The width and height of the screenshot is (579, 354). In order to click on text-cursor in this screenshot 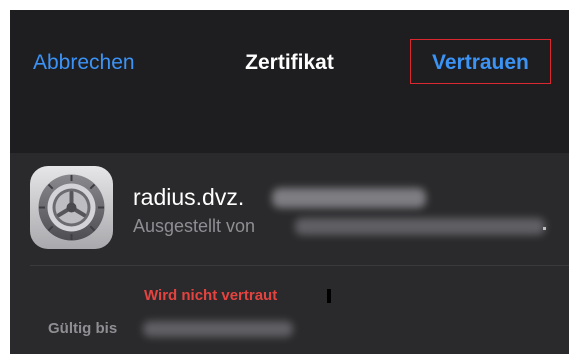, I will do `click(329, 296)`.